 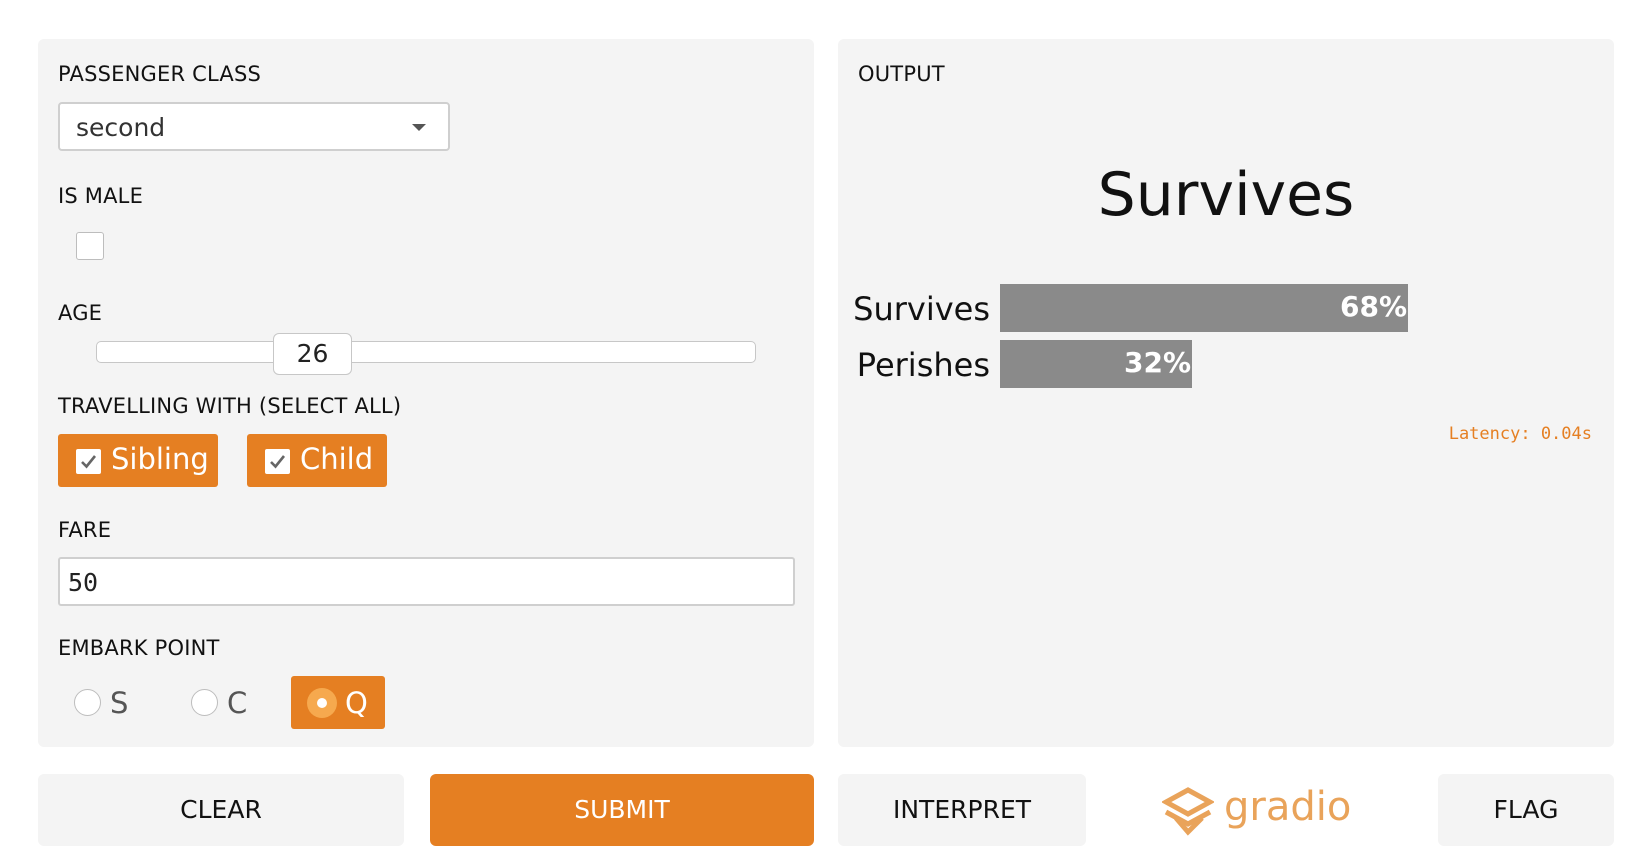 What do you see at coordinates (1226, 195) in the screenshot?
I see `output-title: Survives` at bounding box center [1226, 195].